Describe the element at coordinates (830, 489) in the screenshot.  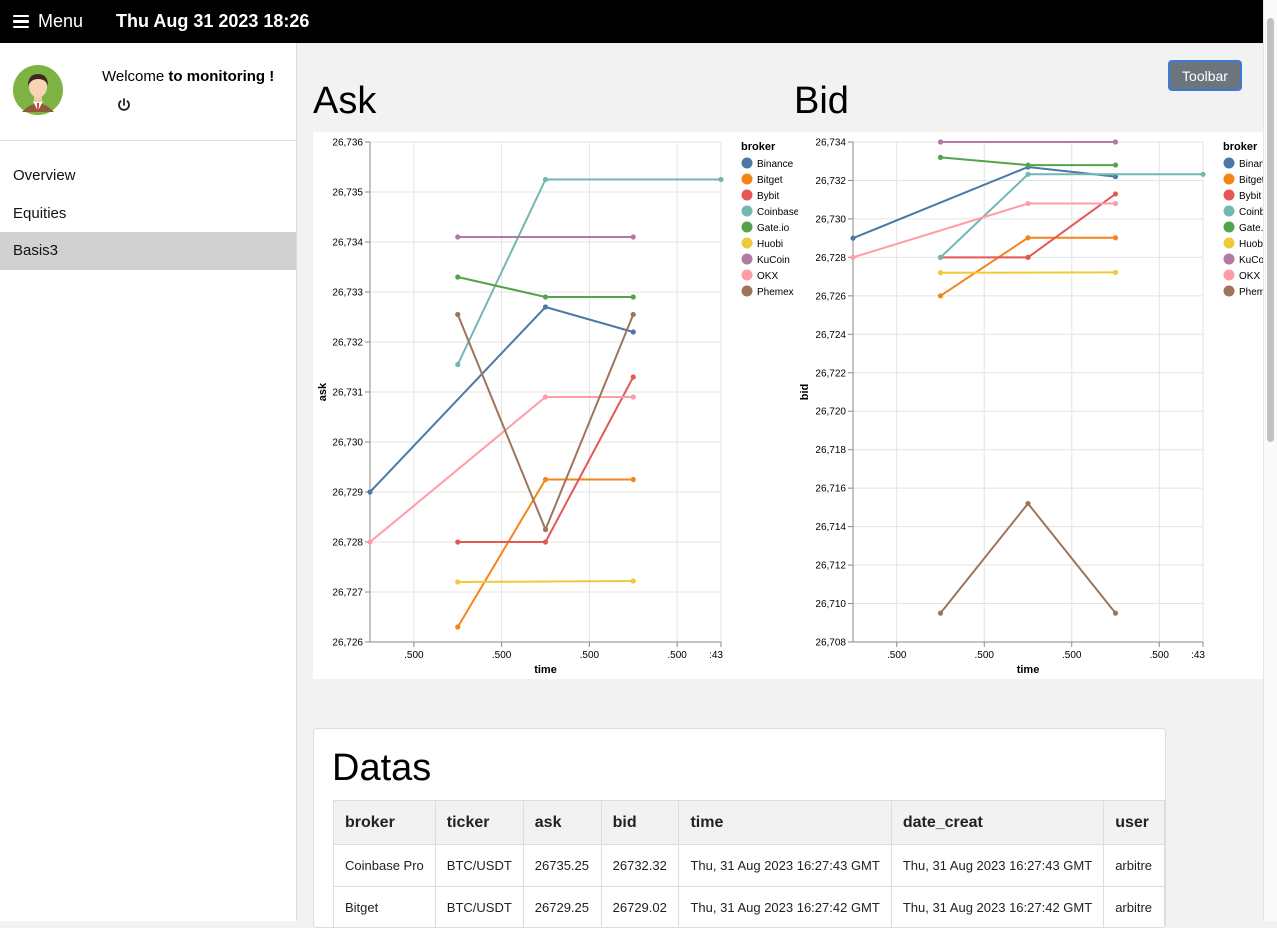
I see `y-tick-label: 26,716` at that location.